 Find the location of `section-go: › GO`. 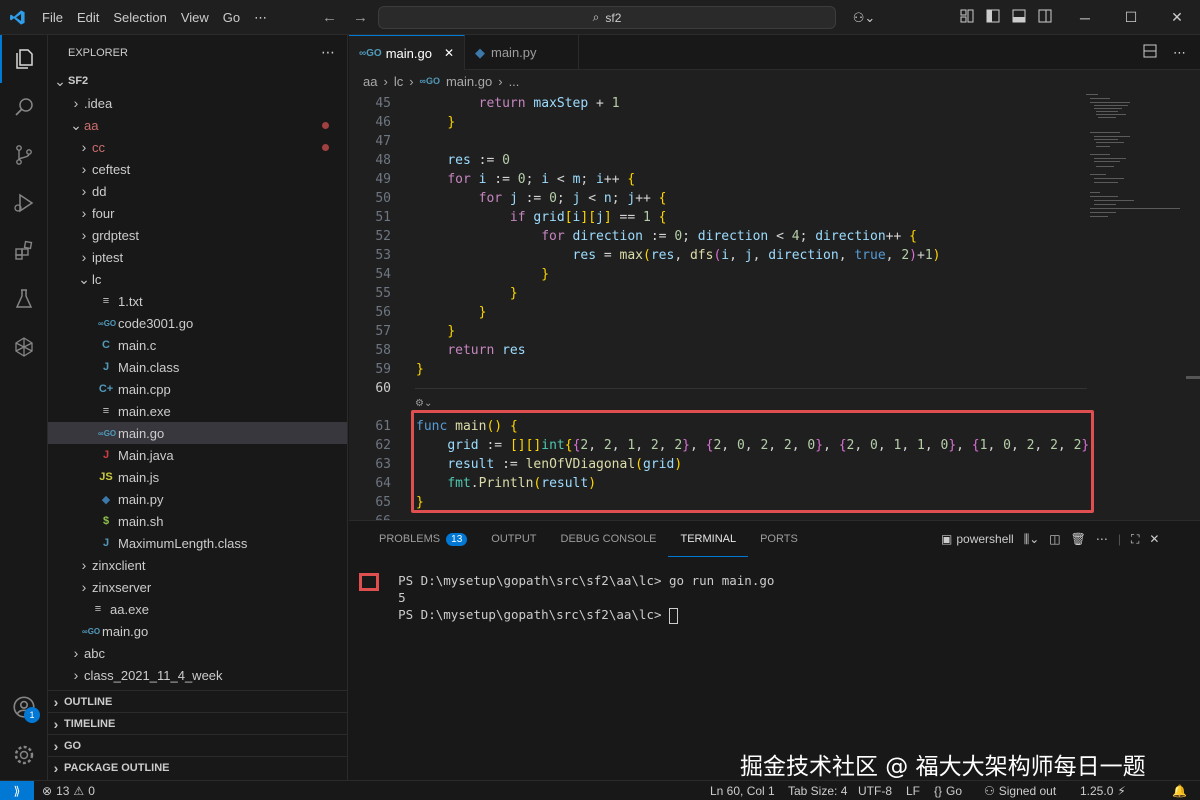

section-go: › GO is located at coordinates (197, 745).